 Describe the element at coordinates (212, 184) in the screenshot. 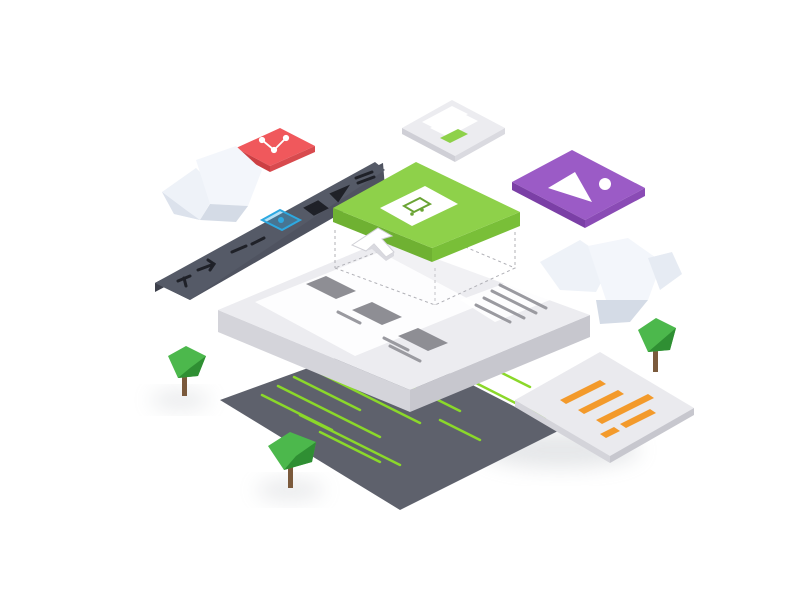

I see `cloud-left` at that location.